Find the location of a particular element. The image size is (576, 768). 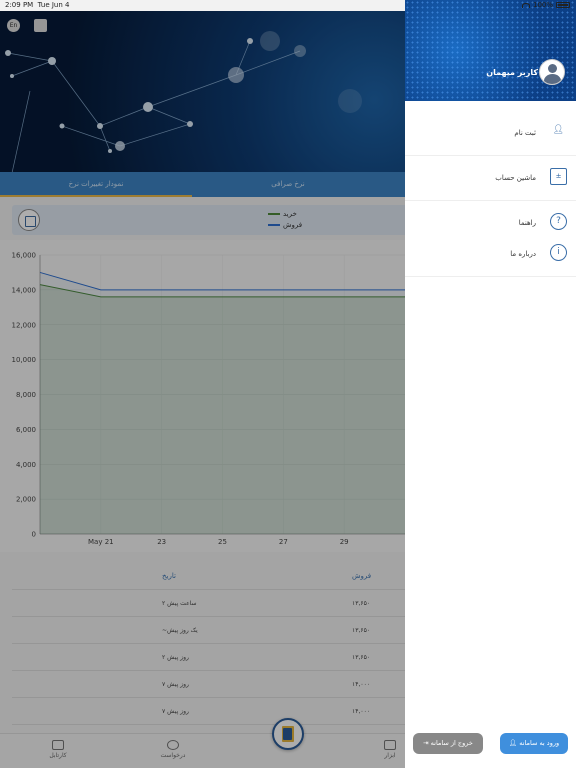

menu-item-register: ثبت نام 👤︎ is located at coordinates (490, 133).